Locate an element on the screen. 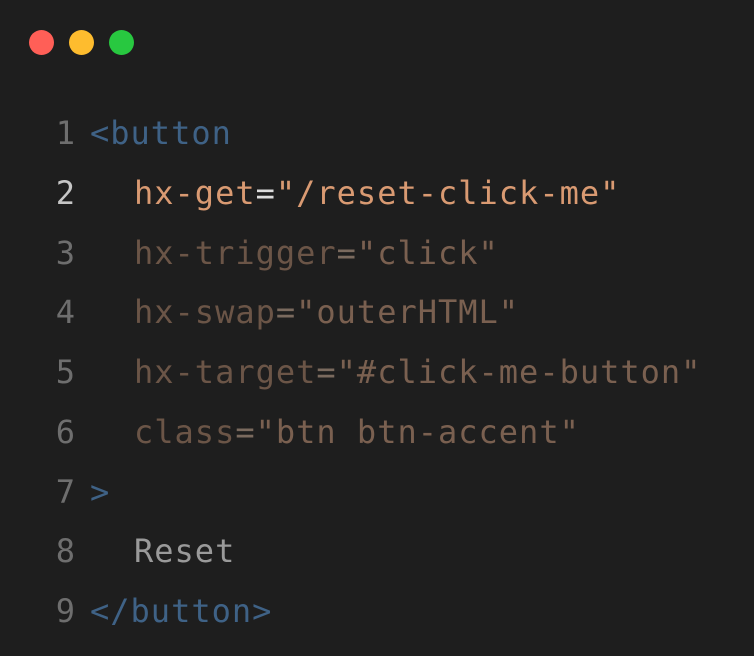  code-token-string: "btn btn-accent" is located at coordinates (417, 431).